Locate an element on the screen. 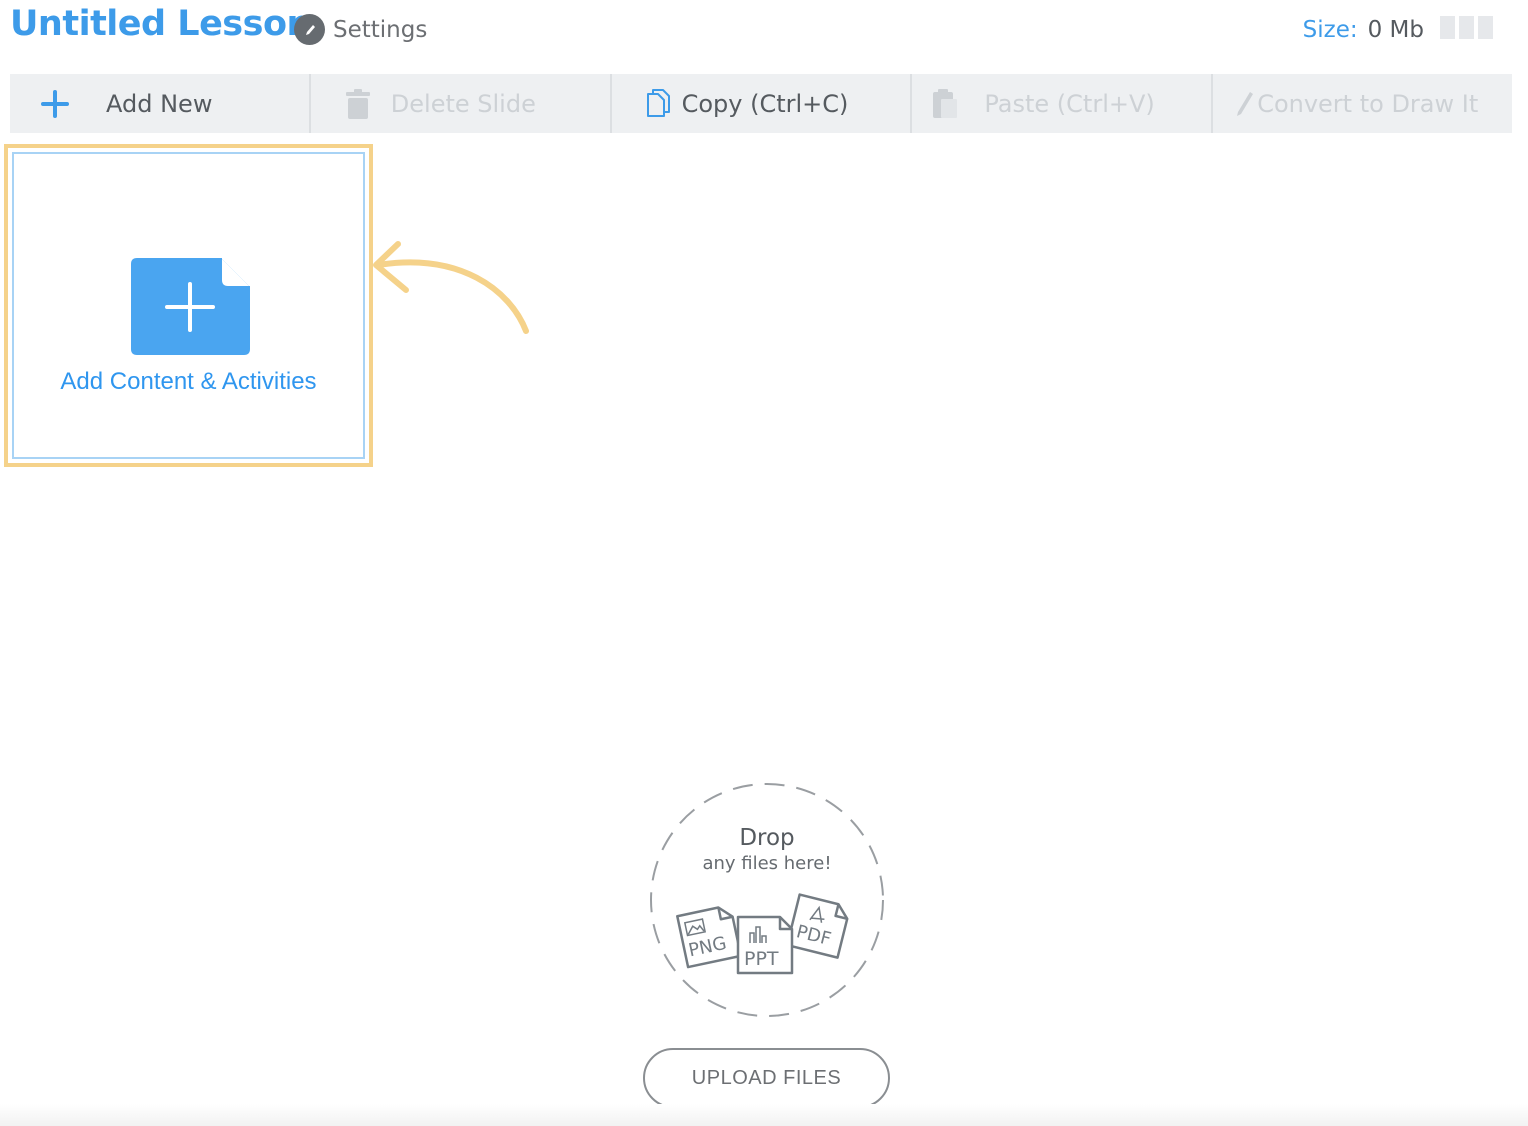 Image resolution: width=1528 pixels, height=1126 pixels. upload-files-button: UPLOAD FILES is located at coordinates (766, 1078).